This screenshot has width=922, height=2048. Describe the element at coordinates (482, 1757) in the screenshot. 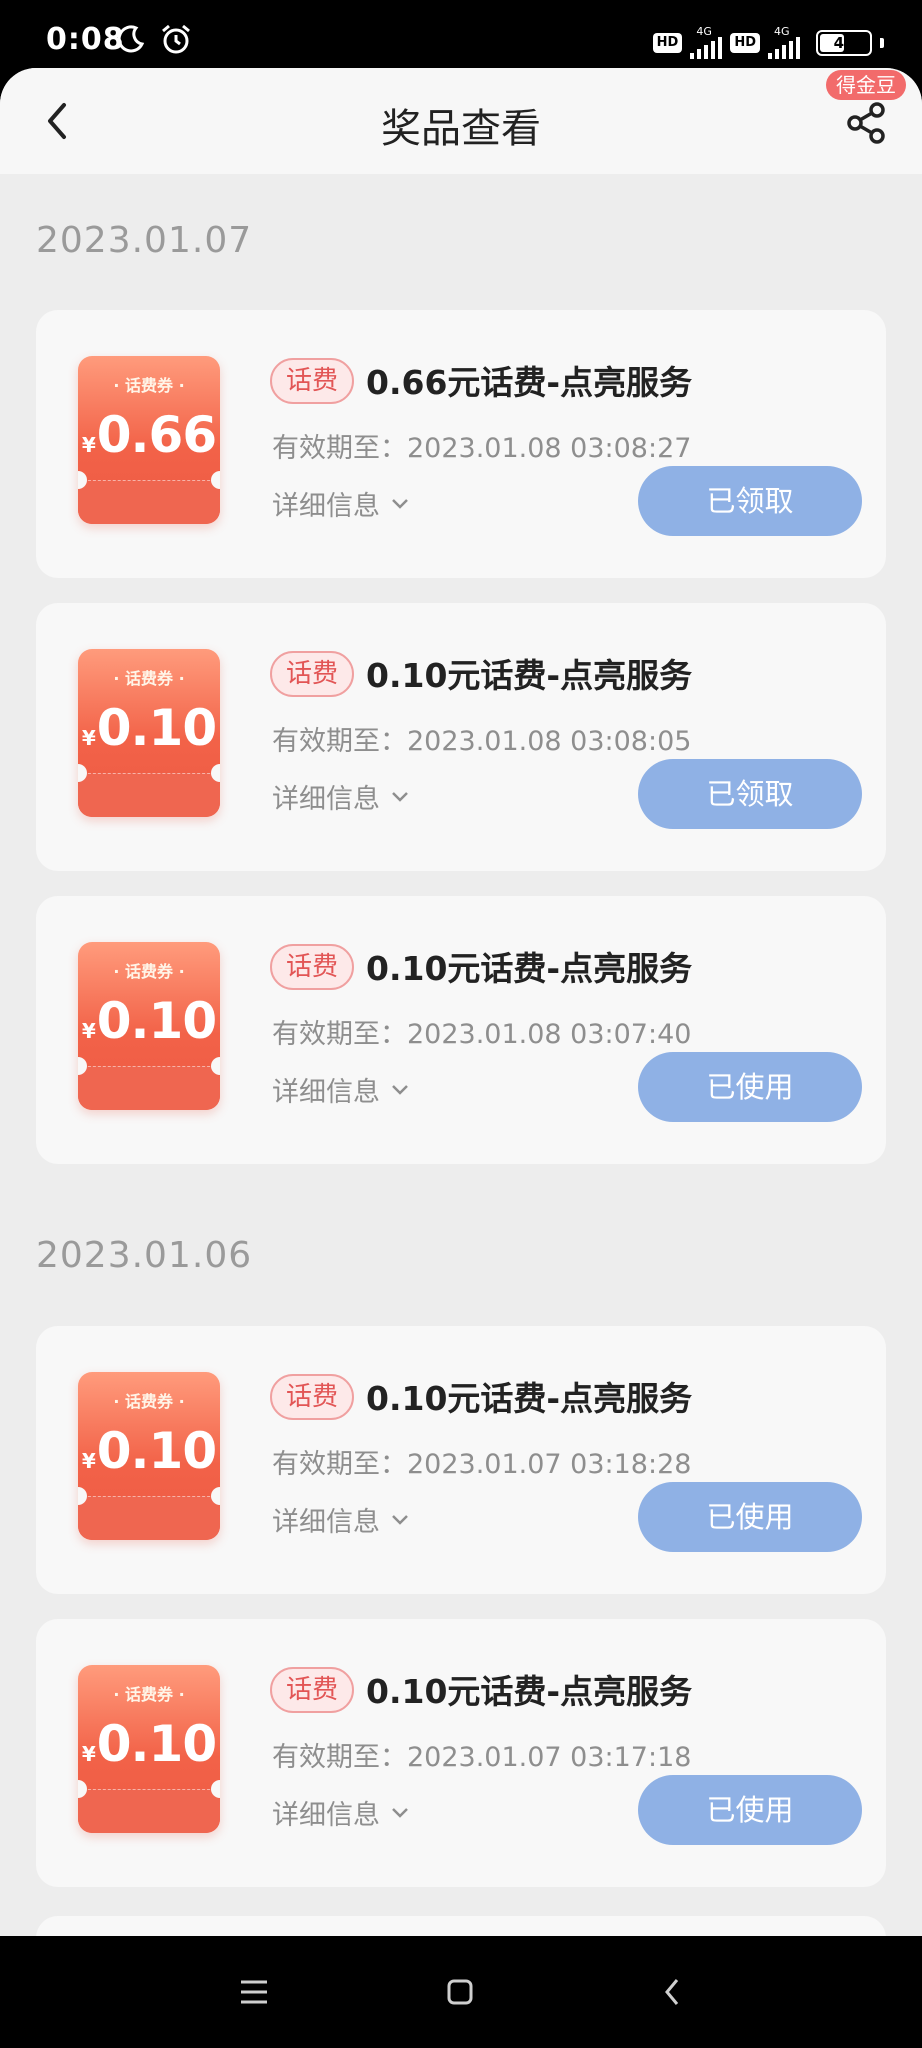

I see `expiry-text: 有效期至：2023.01.07 03:17:18` at that location.